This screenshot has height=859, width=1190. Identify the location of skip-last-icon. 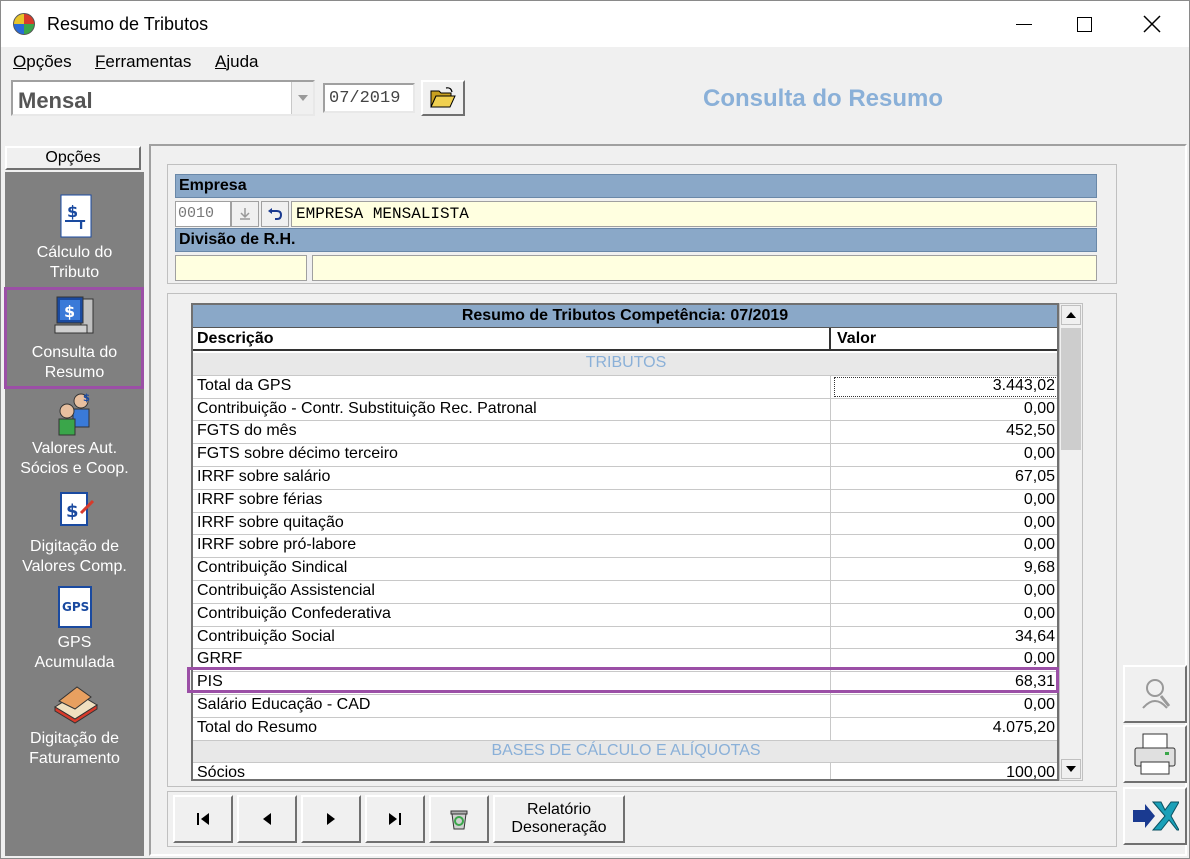
(395, 819).